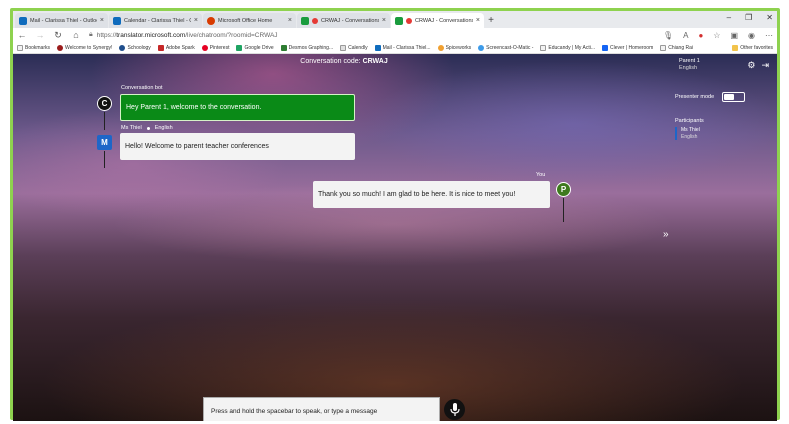 The height and width of the screenshot is (424, 789). Describe the element at coordinates (734, 97) in the screenshot. I see `presenter-mode-toggle` at that location.